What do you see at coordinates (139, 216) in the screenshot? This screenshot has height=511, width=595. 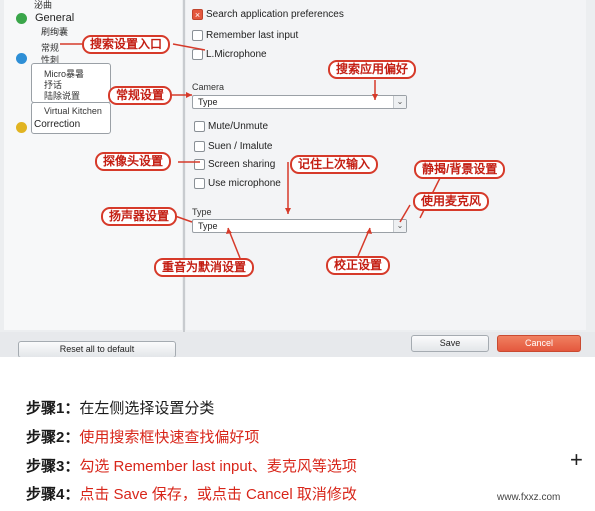 I see `callout-speaker: 扬声器设置` at bounding box center [139, 216].